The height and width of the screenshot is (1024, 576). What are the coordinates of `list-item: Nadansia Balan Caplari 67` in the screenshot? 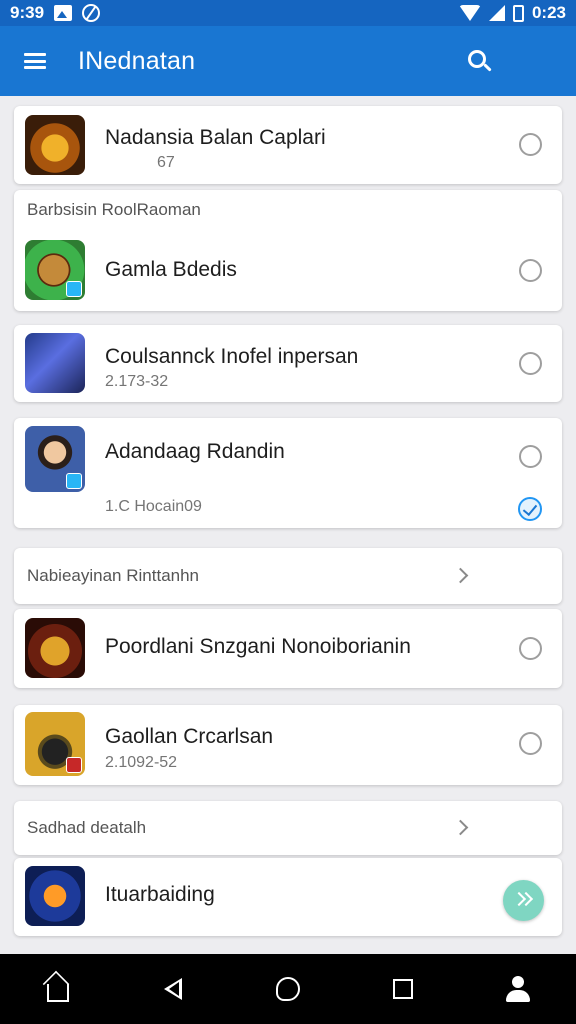 It's located at (288, 145).